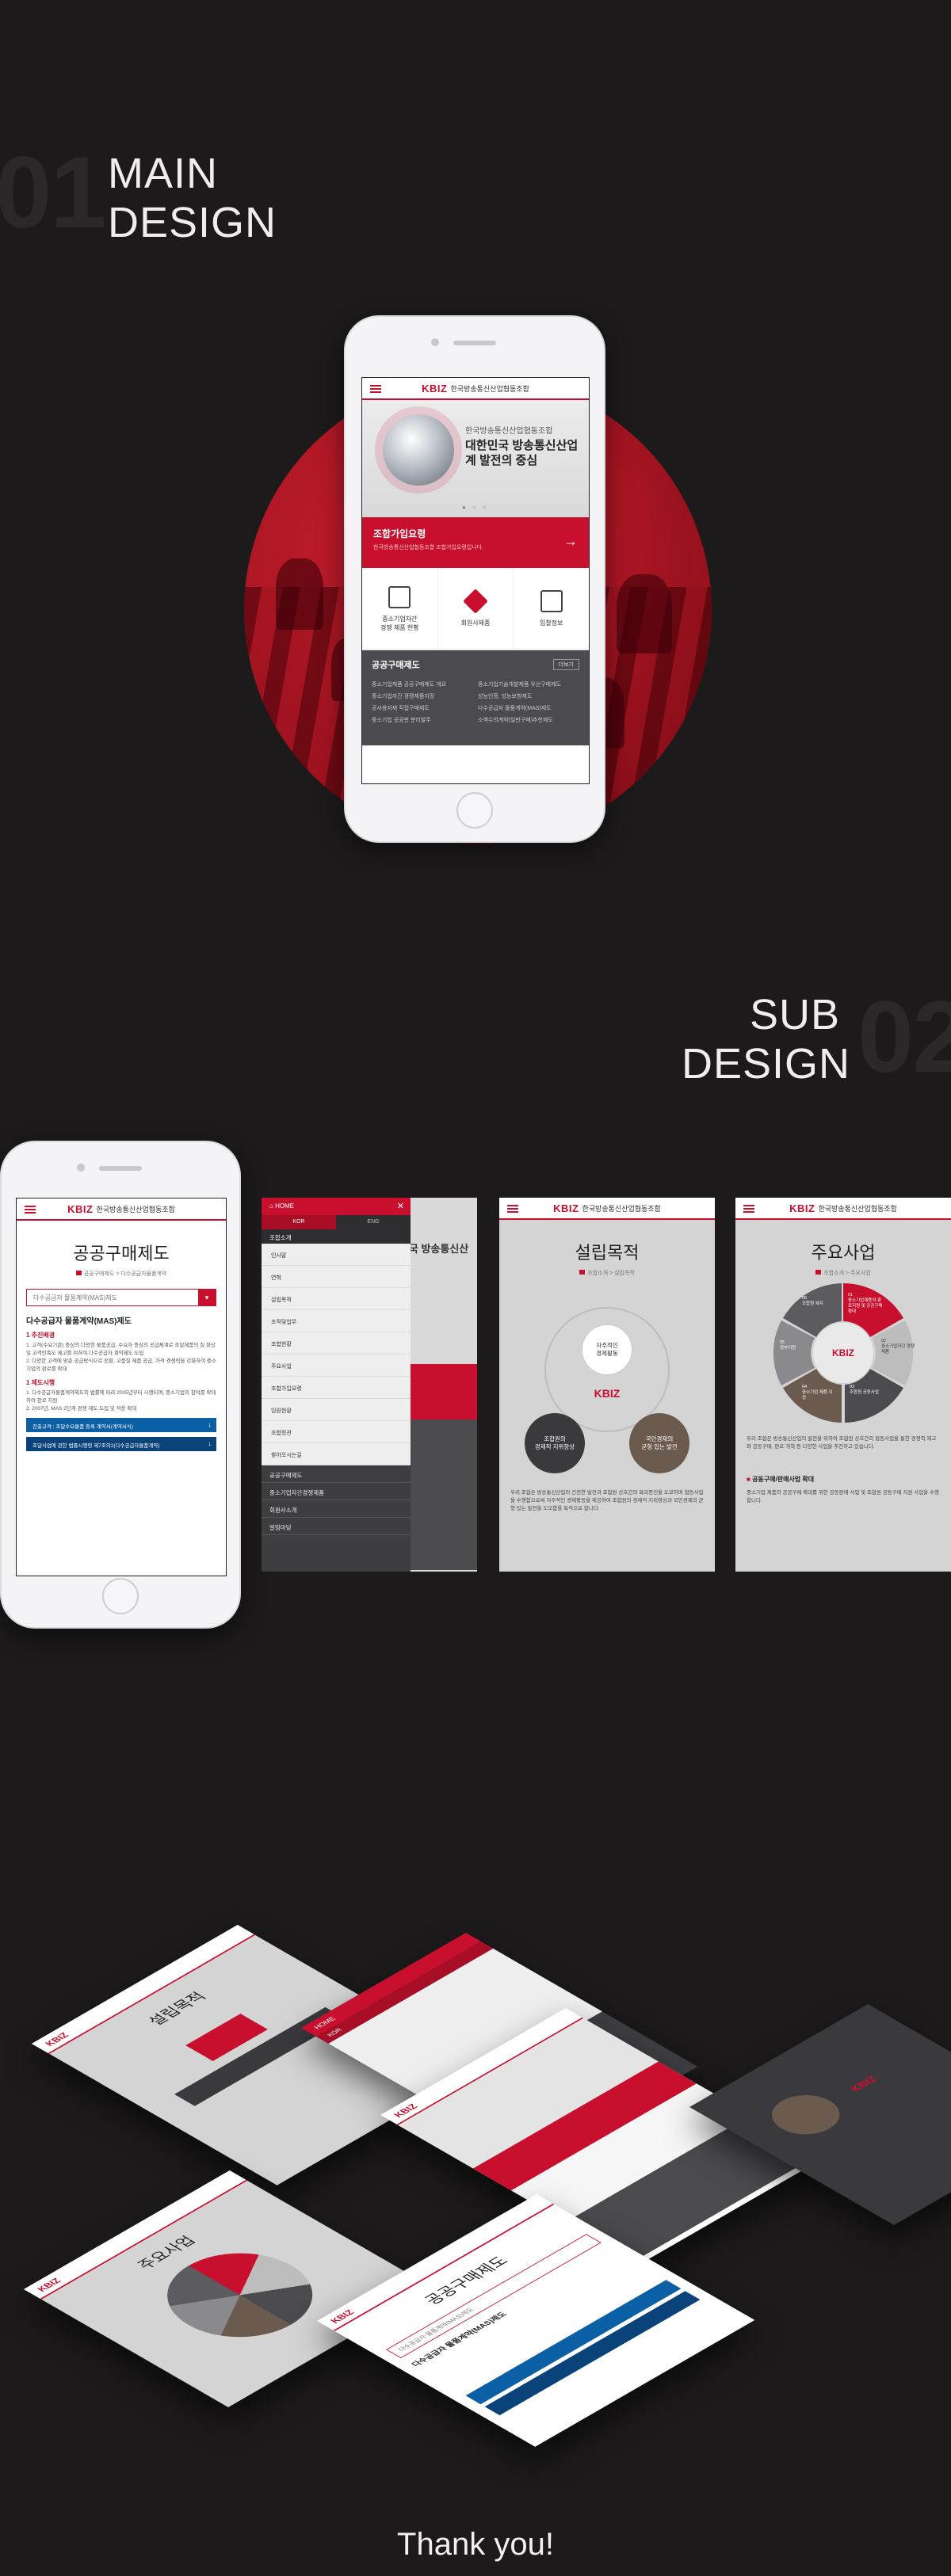  Describe the element at coordinates (788, 1346) in the screenshot. I see `segment-label-05: 05 정부지원` at that location.